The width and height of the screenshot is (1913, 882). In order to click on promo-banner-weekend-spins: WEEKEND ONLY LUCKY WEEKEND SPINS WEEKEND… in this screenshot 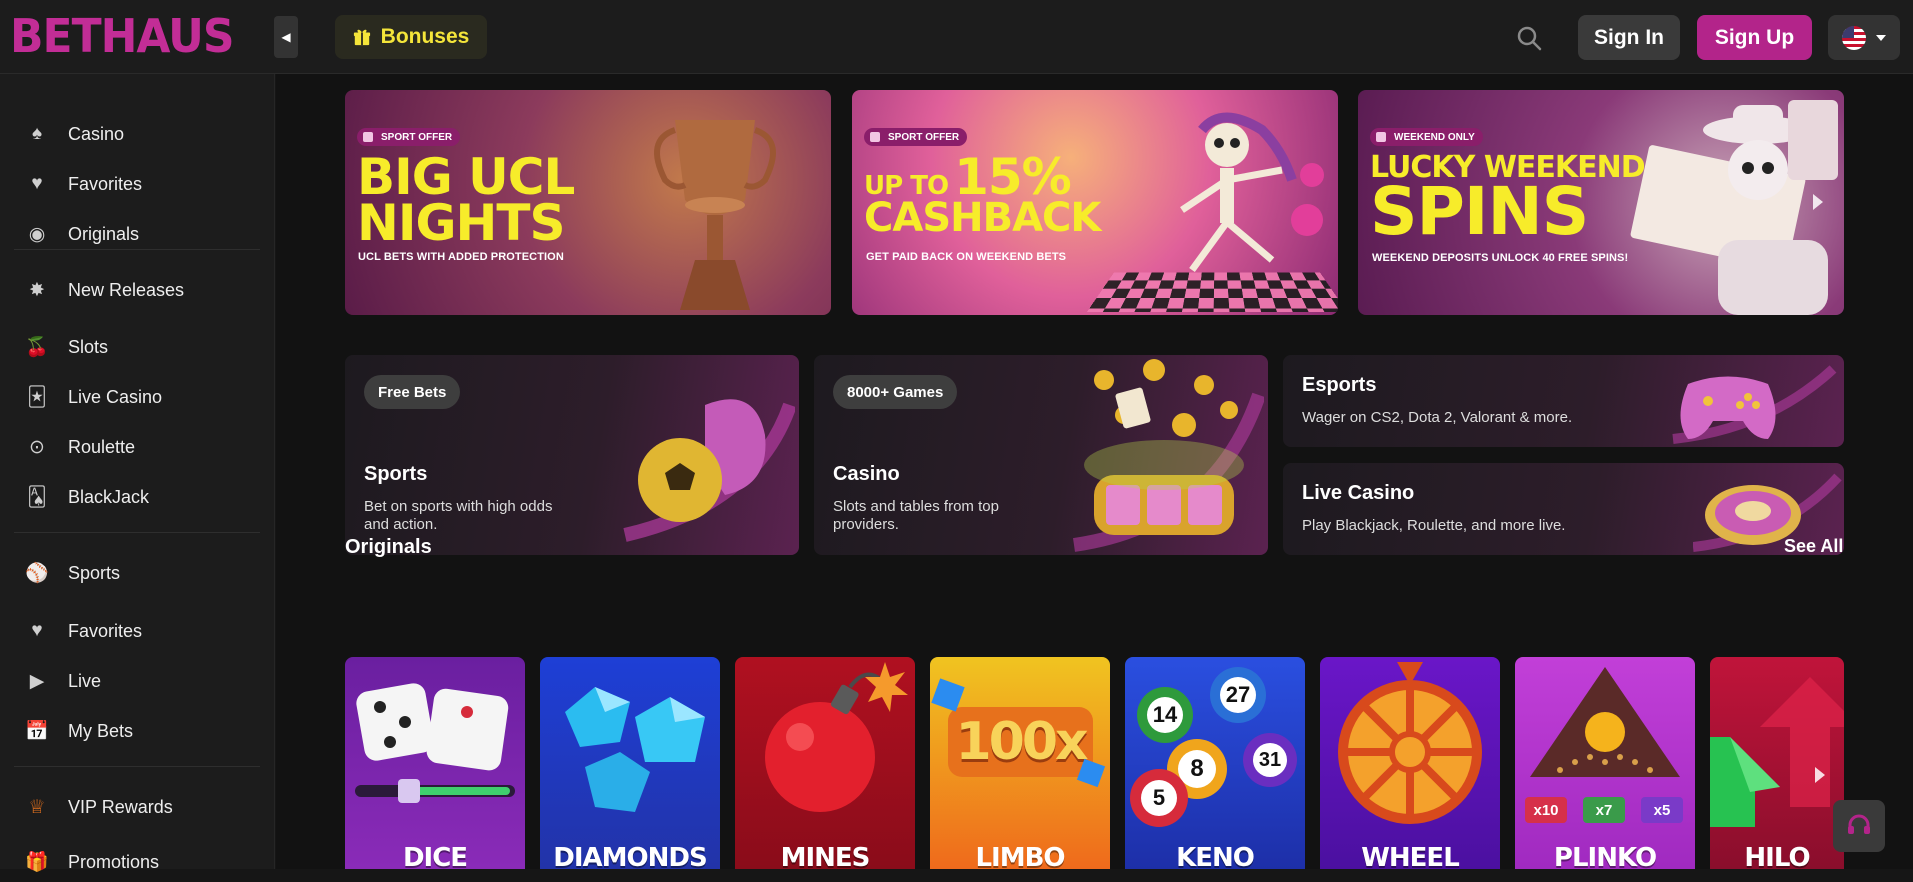, I will do `click(1601, 202)`.